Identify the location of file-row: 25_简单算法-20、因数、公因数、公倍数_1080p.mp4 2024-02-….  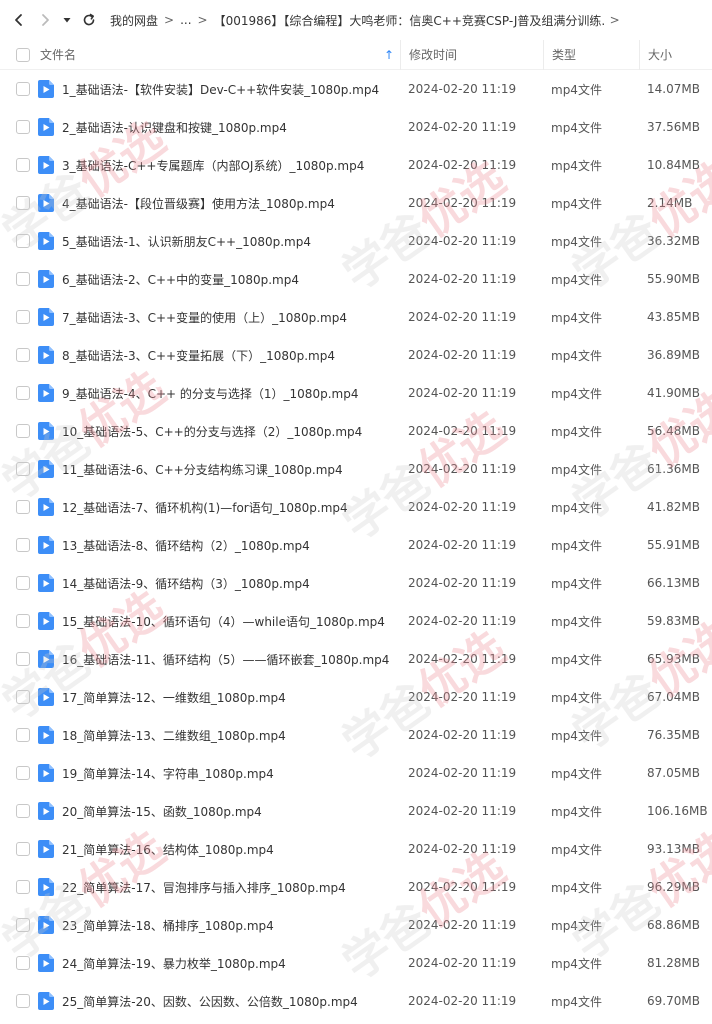
(356, 1001).